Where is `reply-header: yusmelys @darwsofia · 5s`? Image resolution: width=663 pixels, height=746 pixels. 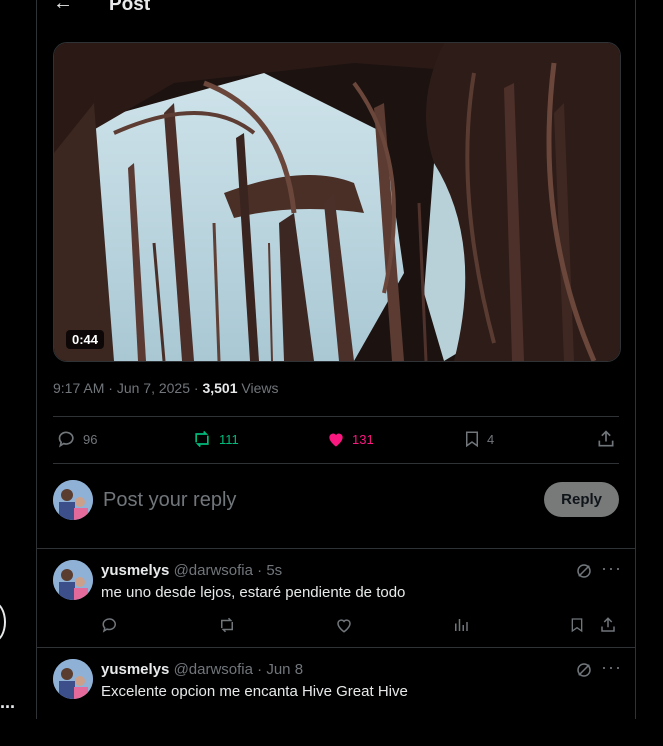 reply-header: yusmelys @darwsofia · 5s is located at coordinates (191, 570).